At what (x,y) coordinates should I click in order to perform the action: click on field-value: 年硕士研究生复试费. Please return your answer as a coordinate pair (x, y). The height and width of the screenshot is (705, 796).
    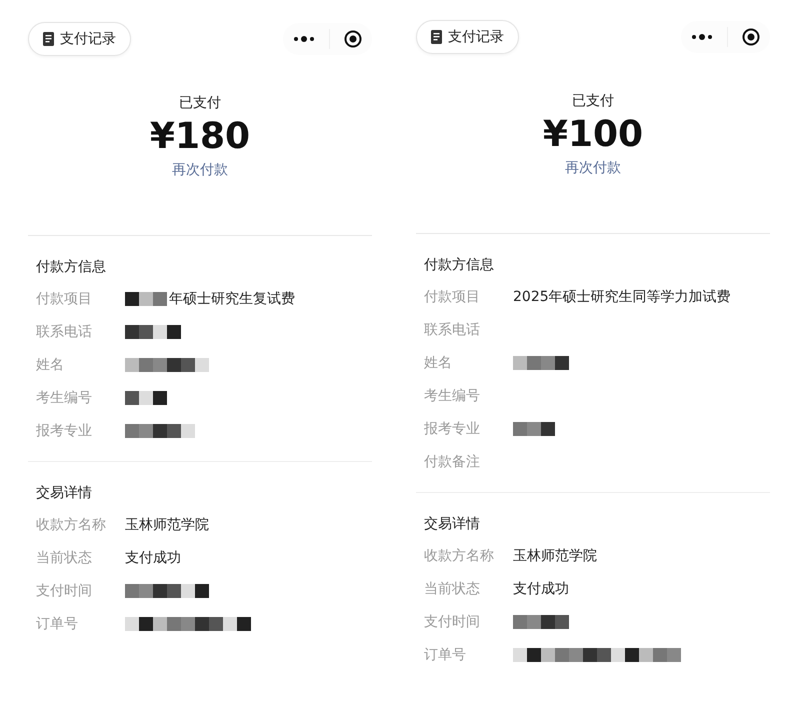
    Looking at the image, I should click on (232, 299).